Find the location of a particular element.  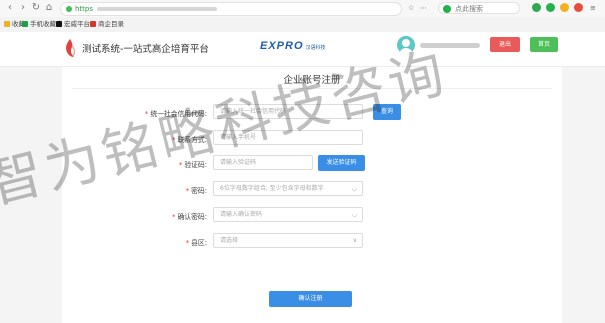

submit-register-button: 确认注册 is located at coordinates (310, 299).